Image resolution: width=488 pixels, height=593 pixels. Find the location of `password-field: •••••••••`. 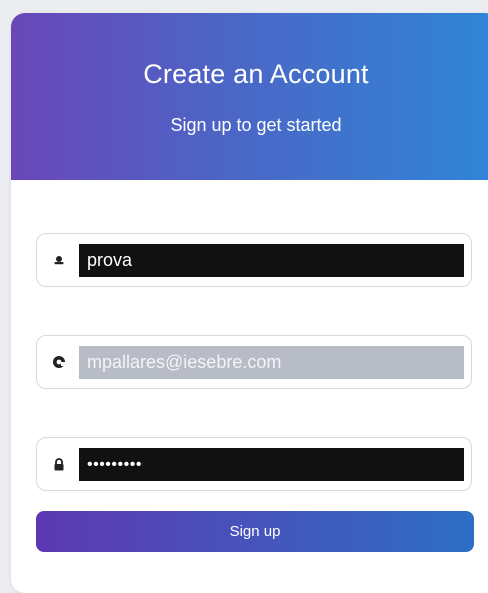

password-field: ••••••••• is located at coordinates (254, 464).